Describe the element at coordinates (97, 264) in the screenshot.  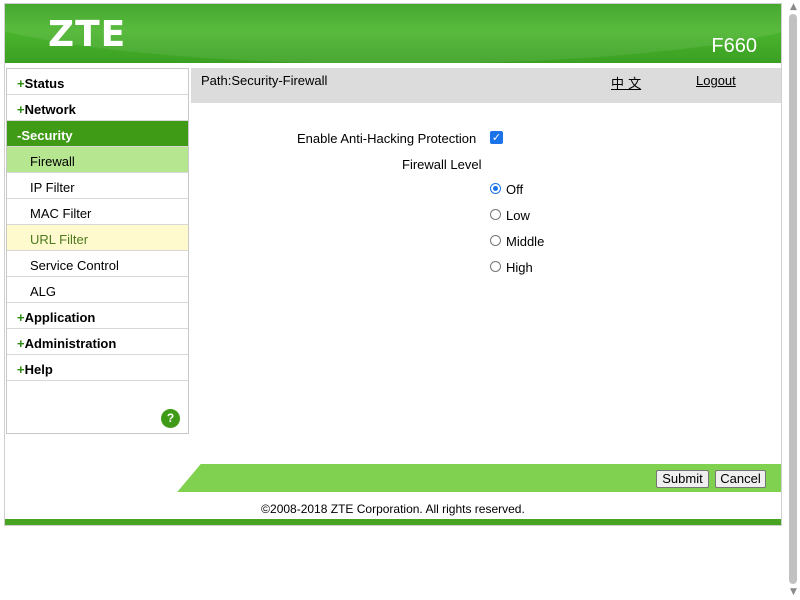
I see `sub-item-service-control: Service Control` at that location.